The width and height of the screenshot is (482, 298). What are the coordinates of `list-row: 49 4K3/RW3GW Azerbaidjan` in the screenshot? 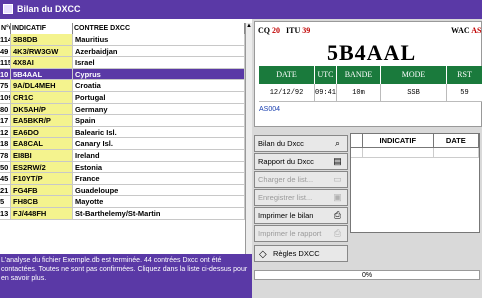 It's located at (122, 51).